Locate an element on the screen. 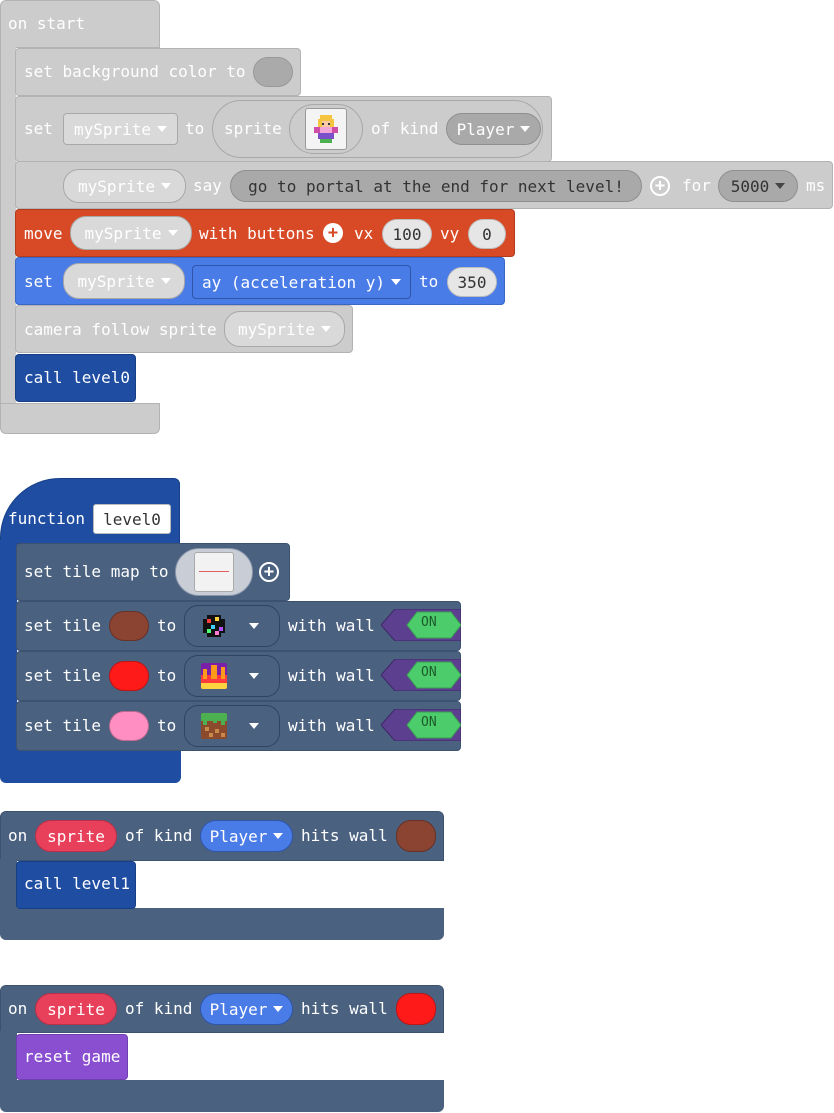 The height and width of the screenshot is (1113, 834). say-text-value: go to portal at the end for next level! is located at coordinates (436, 186).